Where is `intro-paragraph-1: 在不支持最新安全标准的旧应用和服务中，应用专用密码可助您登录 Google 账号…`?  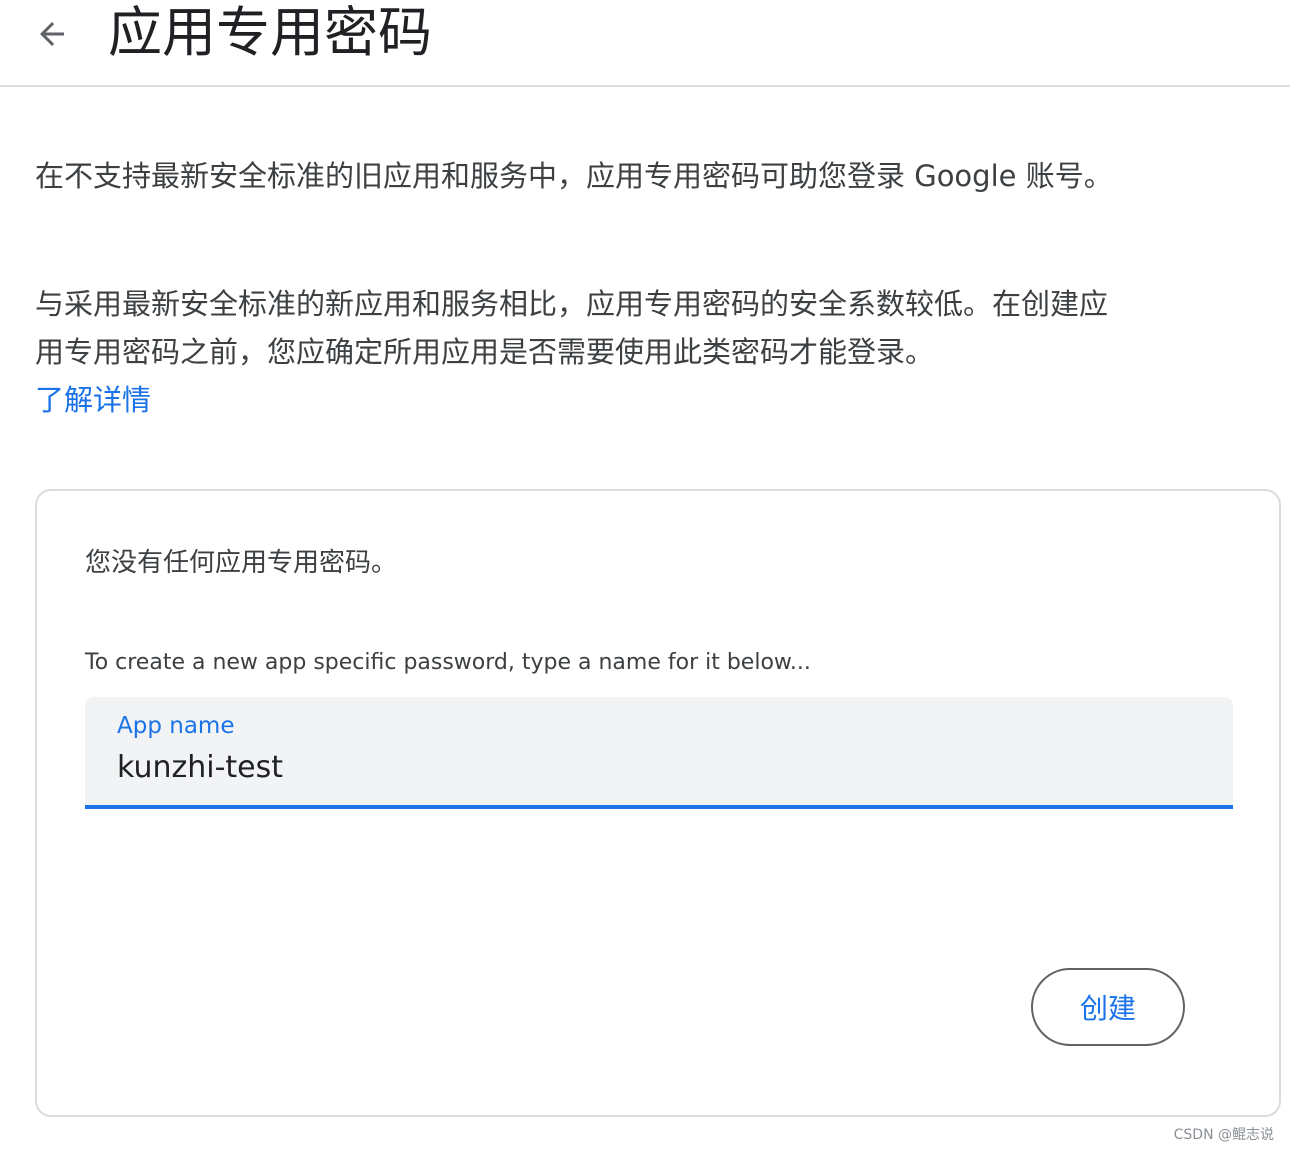
intro-paragraph-1: 在不支持最新安全标准的旧应用和服务中，应用专用密码可助您登录 Google 账号… is located at coordinates (574, 176).